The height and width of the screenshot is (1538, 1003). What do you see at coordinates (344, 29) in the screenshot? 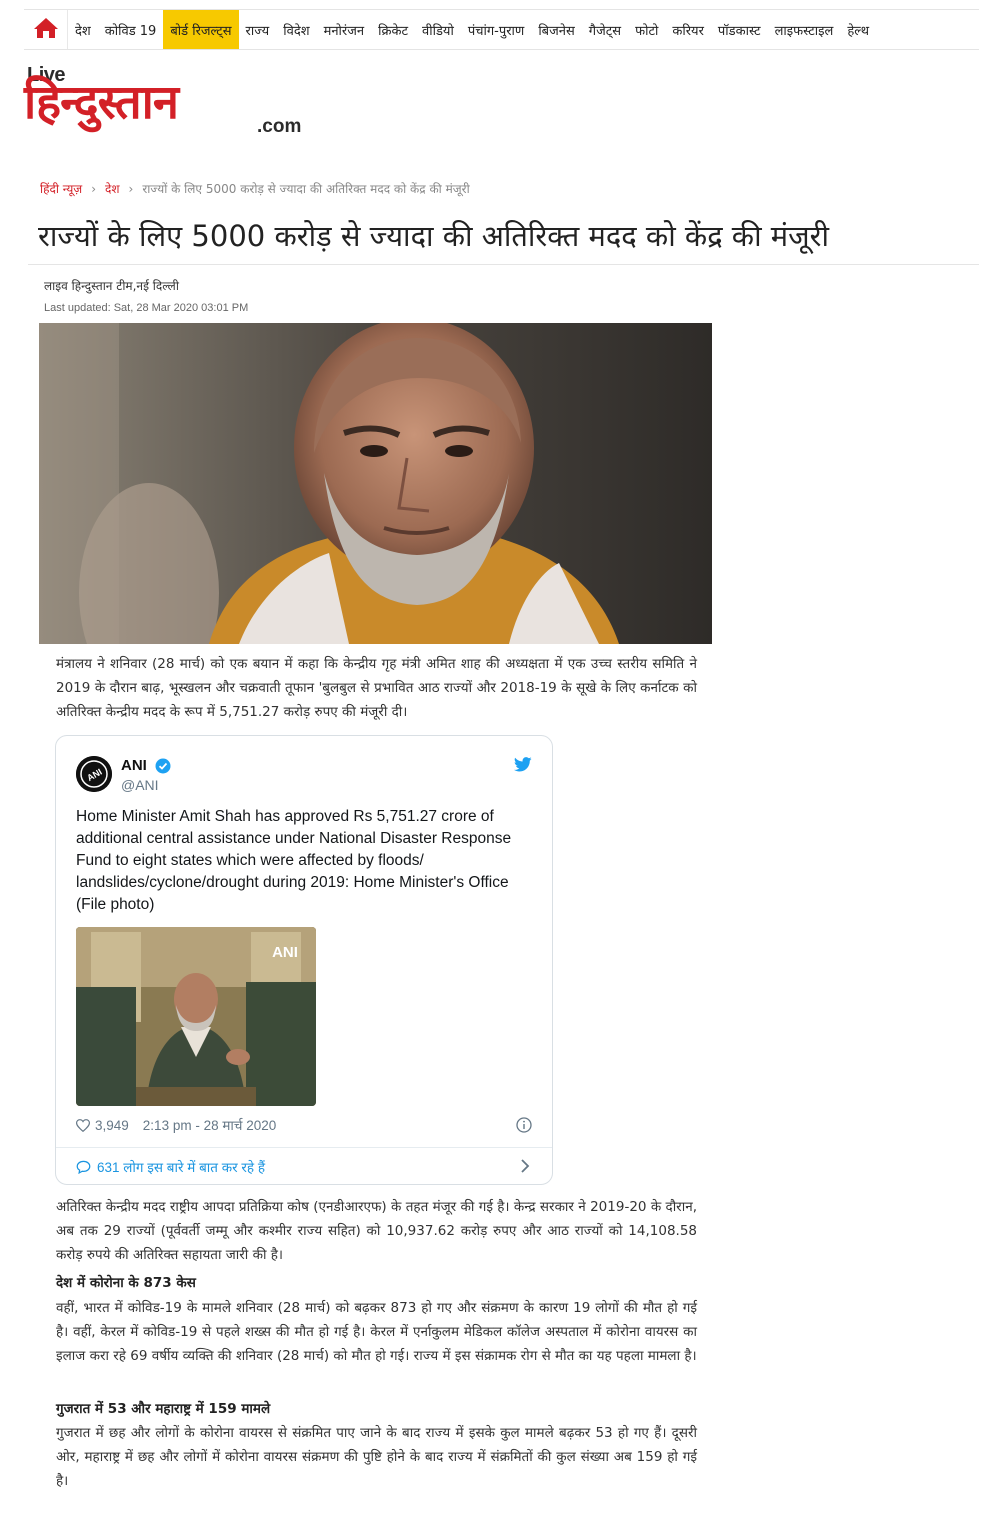
I see `nav-item-manoranjan: मनोरंजन` at bounding box center [344, 29].